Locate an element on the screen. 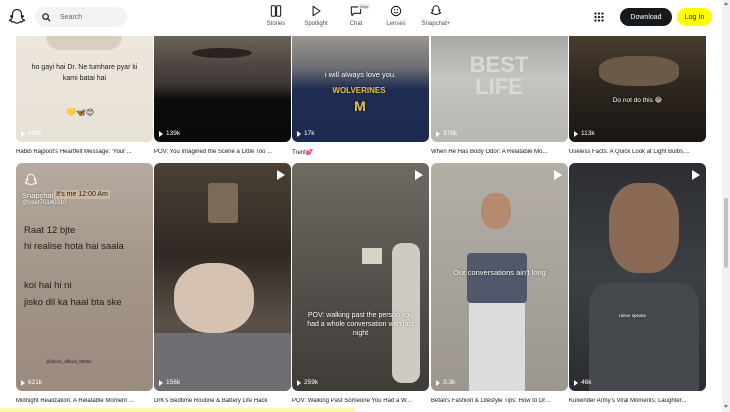 The height and width of the screenshot is (412, 730). video-thumbnail: 139k is located at coordinates (222, 89).